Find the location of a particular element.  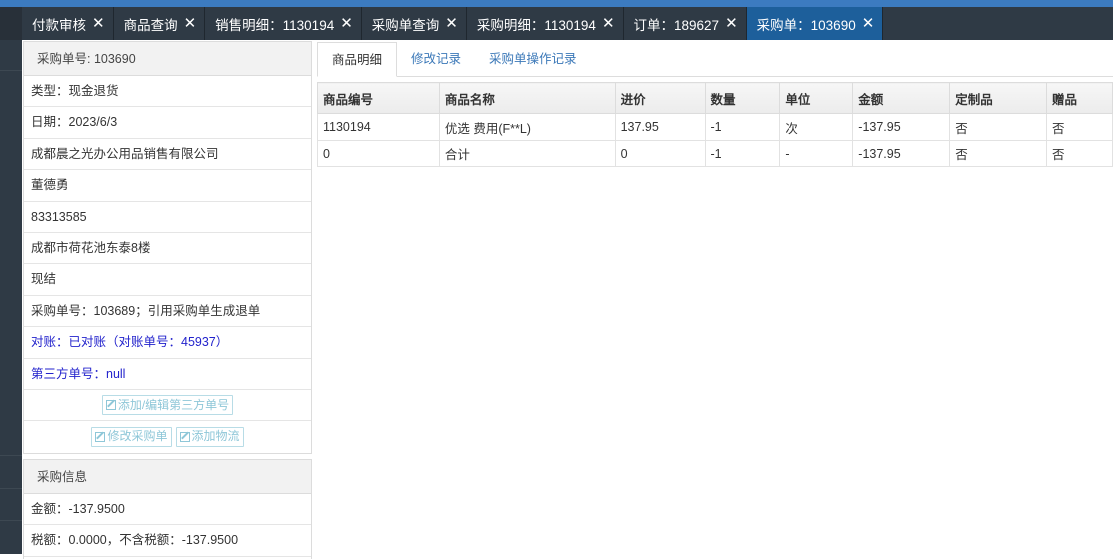

purchase-amount: 金额：-137.9500 is located at coordinates (167, 510).